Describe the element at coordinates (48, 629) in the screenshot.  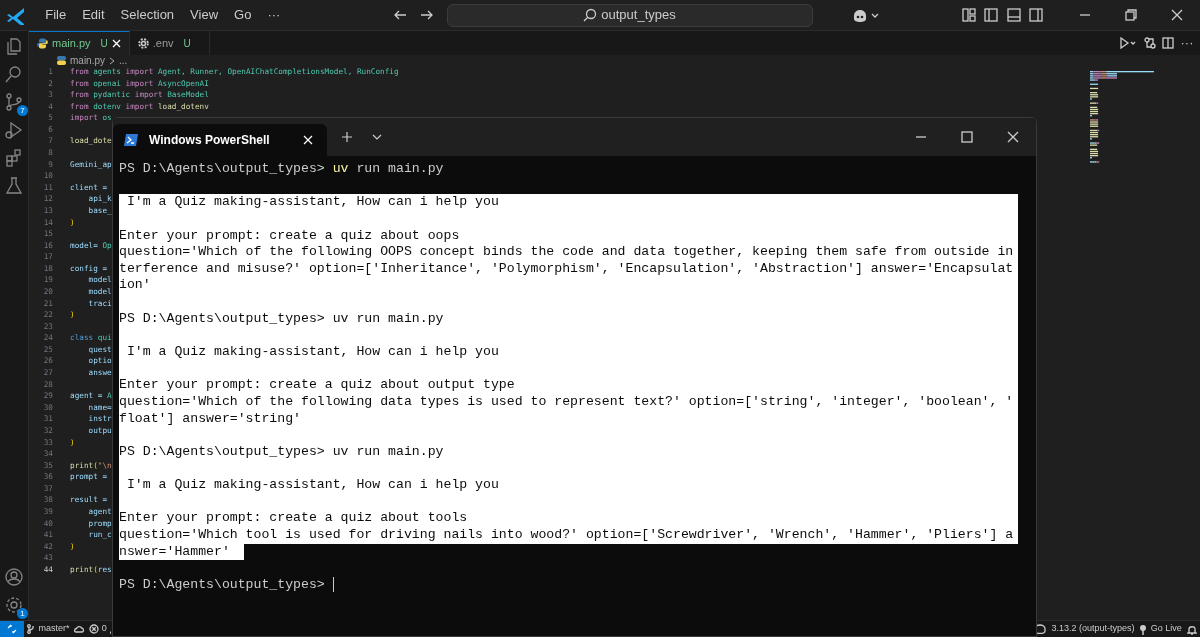
I see `branch-button: master*` at that location.